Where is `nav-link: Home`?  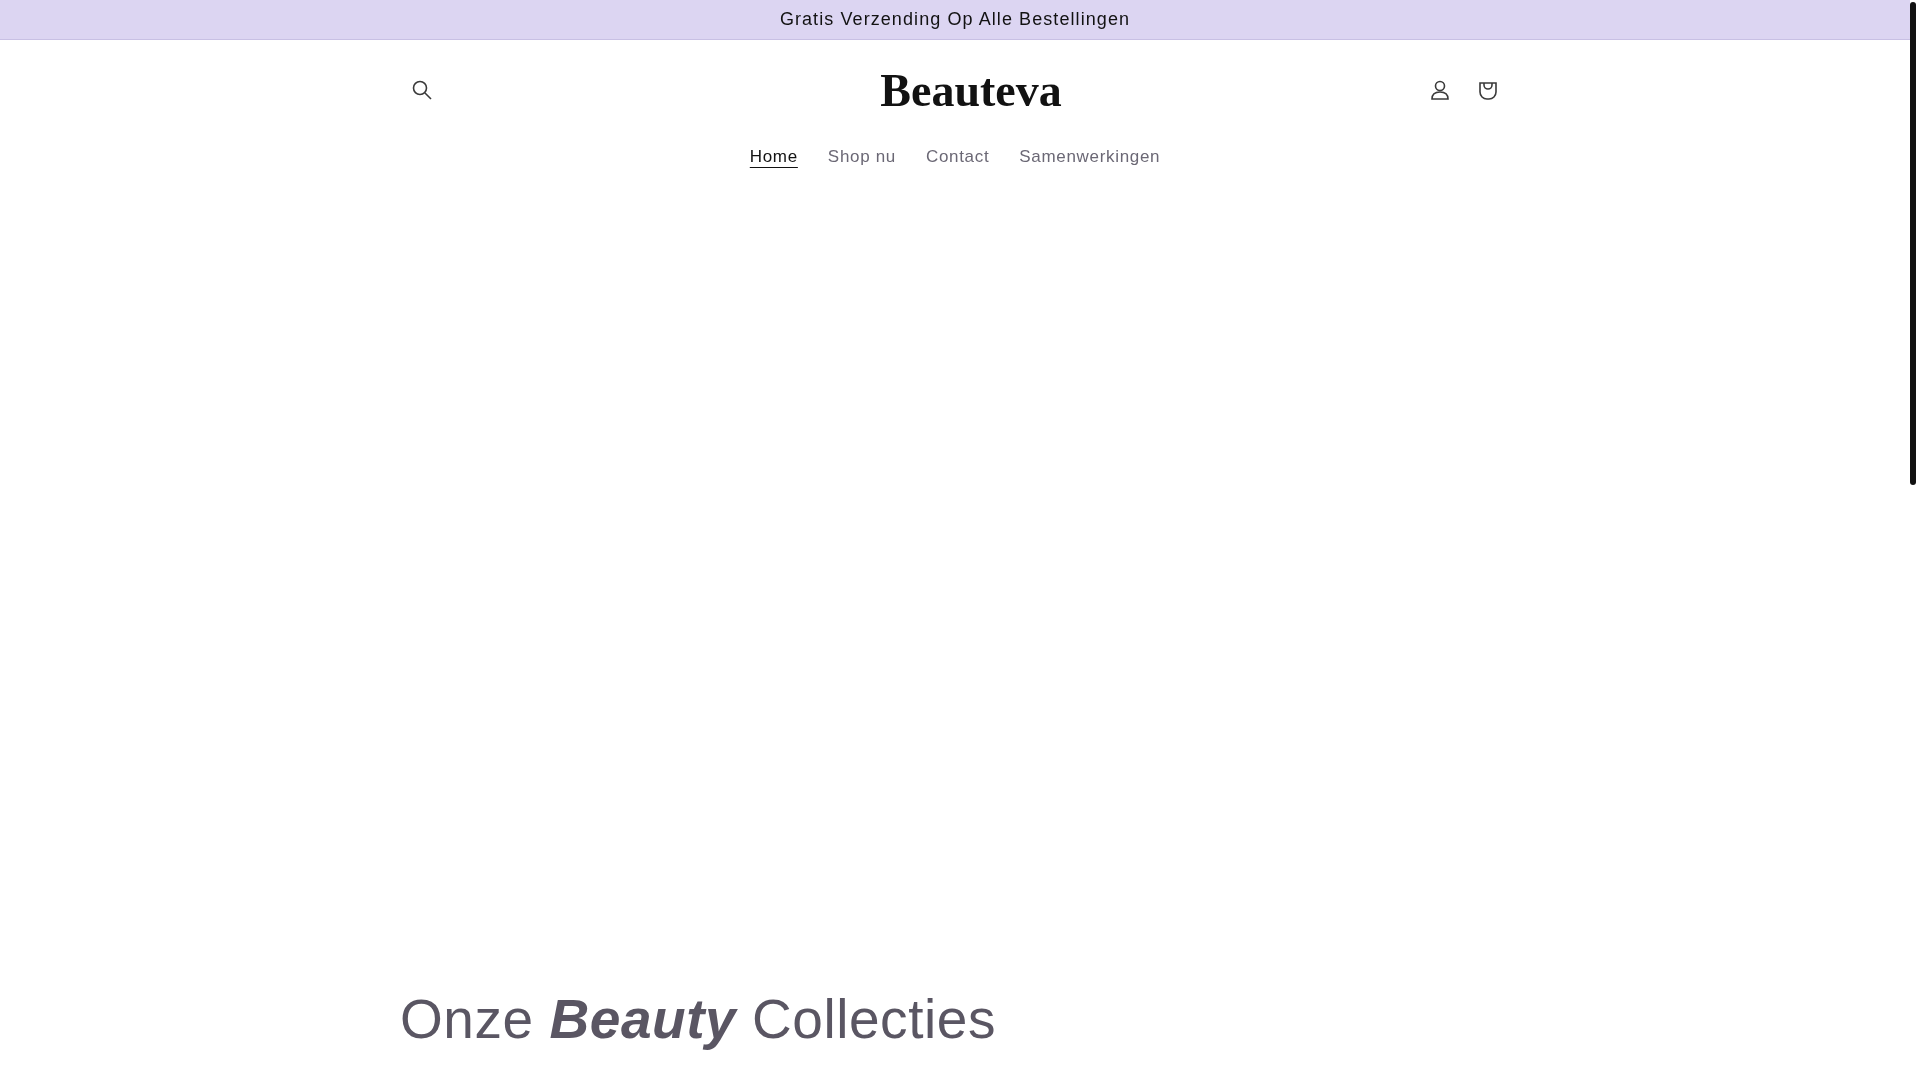 nav-link: Home is located at coordinates (773, 157).